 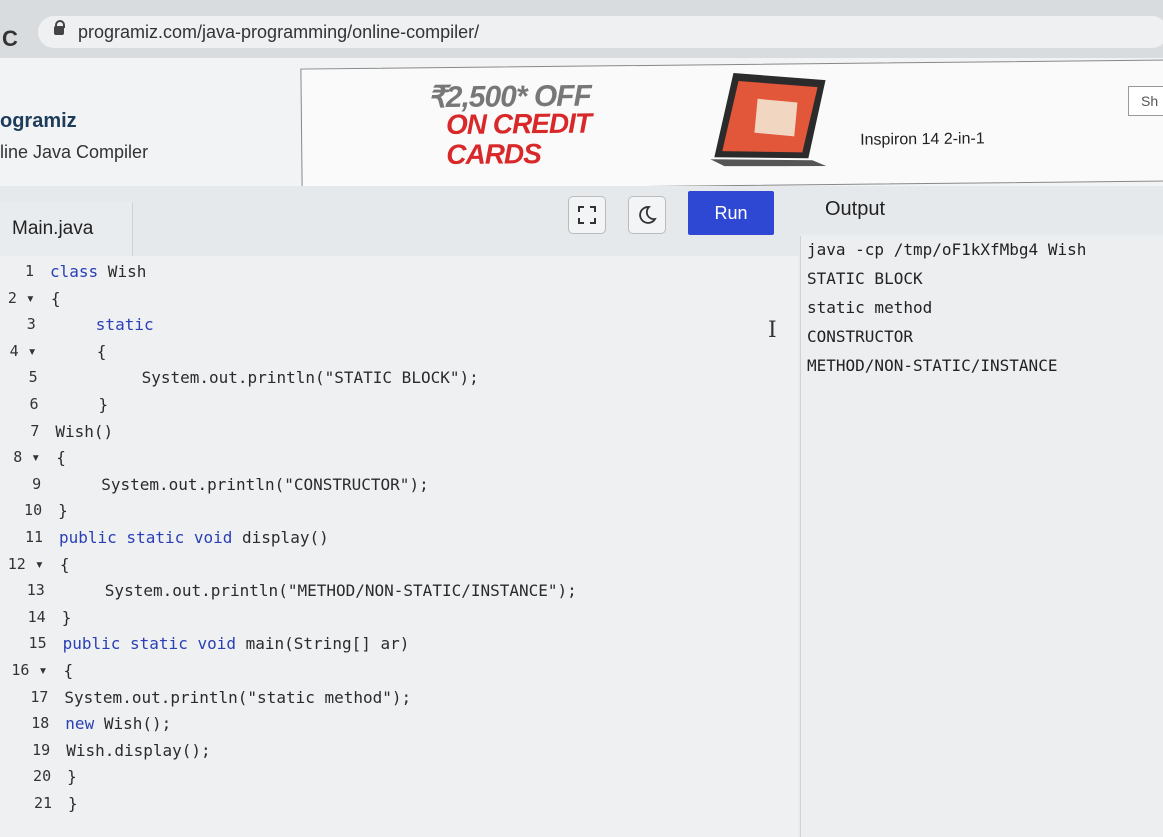 I want to click on code-line: 19 Wish.display();, so click(x=399, y=754).